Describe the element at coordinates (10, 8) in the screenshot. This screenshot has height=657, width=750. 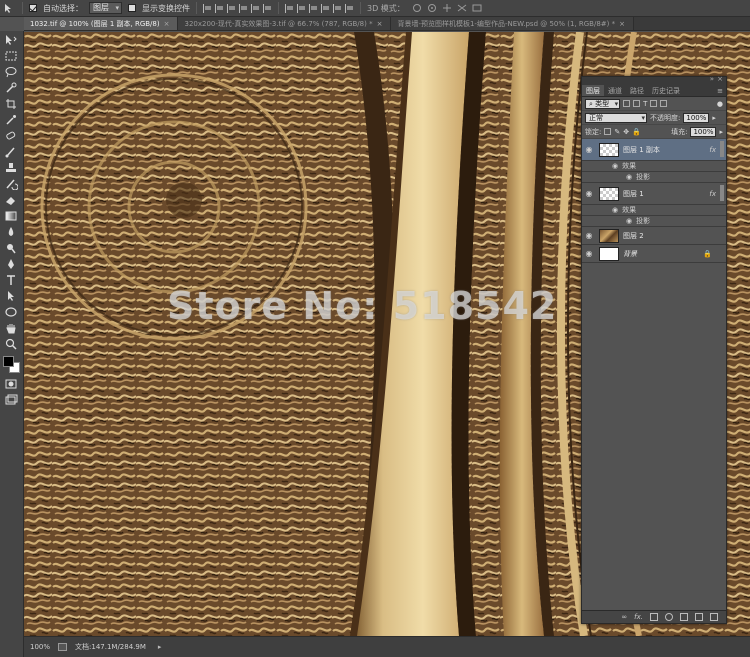
I see `move-tool-preset-icon` at that location.